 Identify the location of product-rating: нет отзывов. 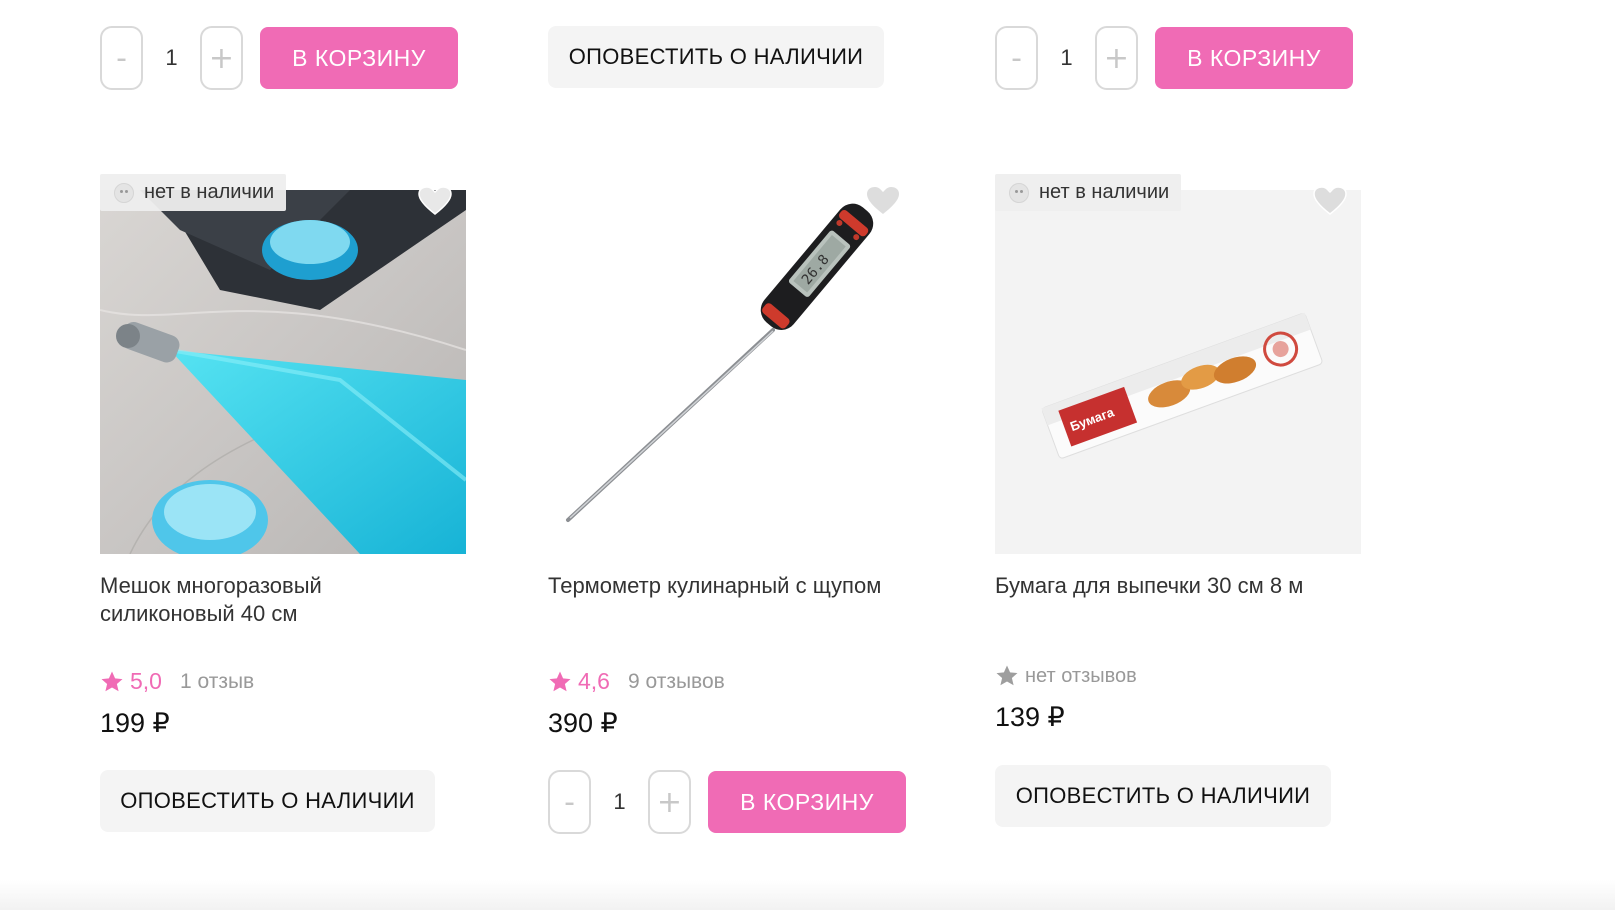
(1066, 676).